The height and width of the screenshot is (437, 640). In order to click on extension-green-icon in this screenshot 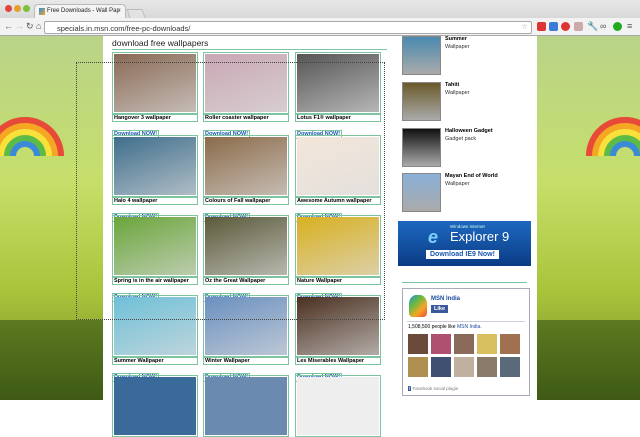, I will do `click(617, 26)`.